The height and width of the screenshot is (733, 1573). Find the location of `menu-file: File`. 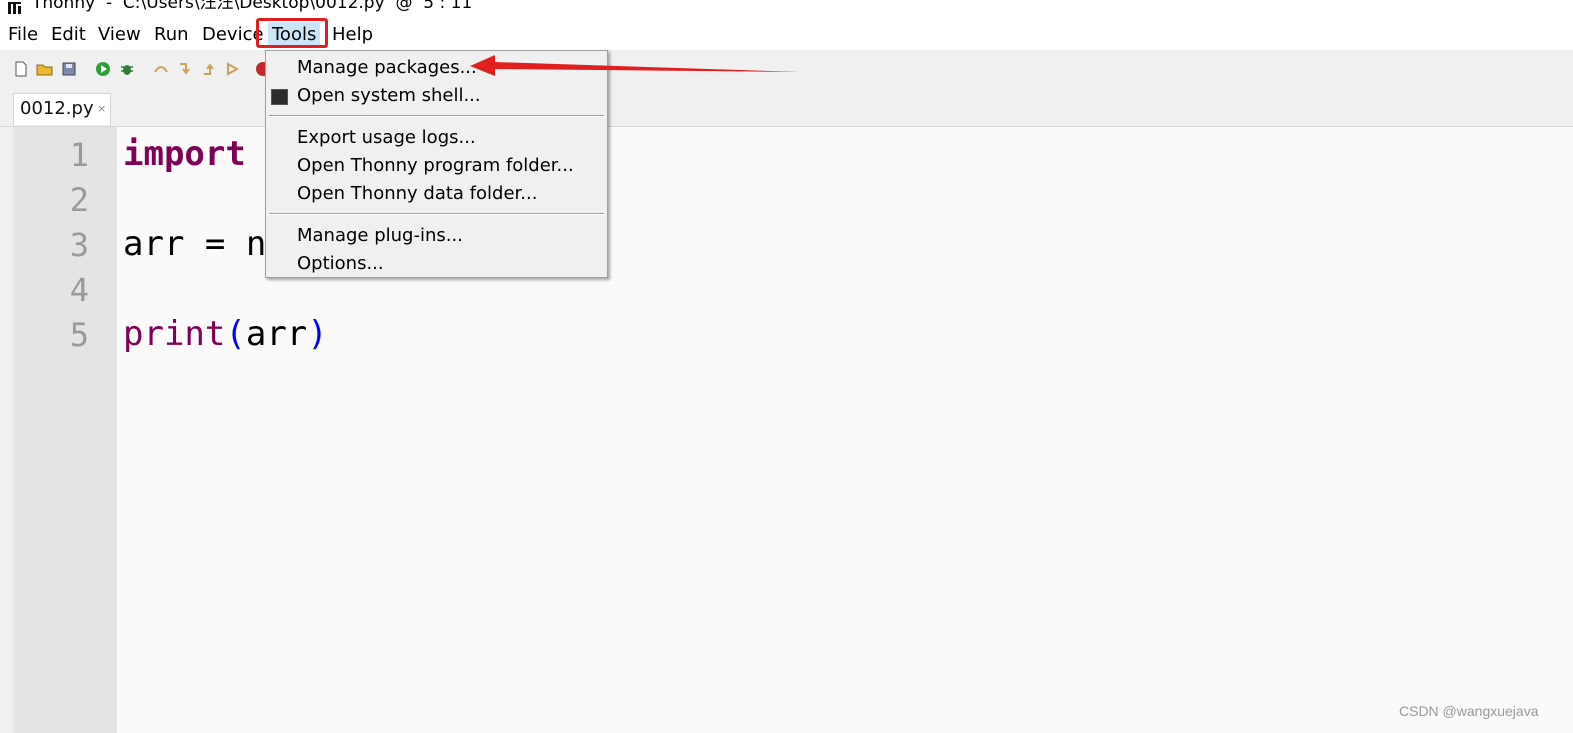

menu-file: File is located at coordinates (23, 35).